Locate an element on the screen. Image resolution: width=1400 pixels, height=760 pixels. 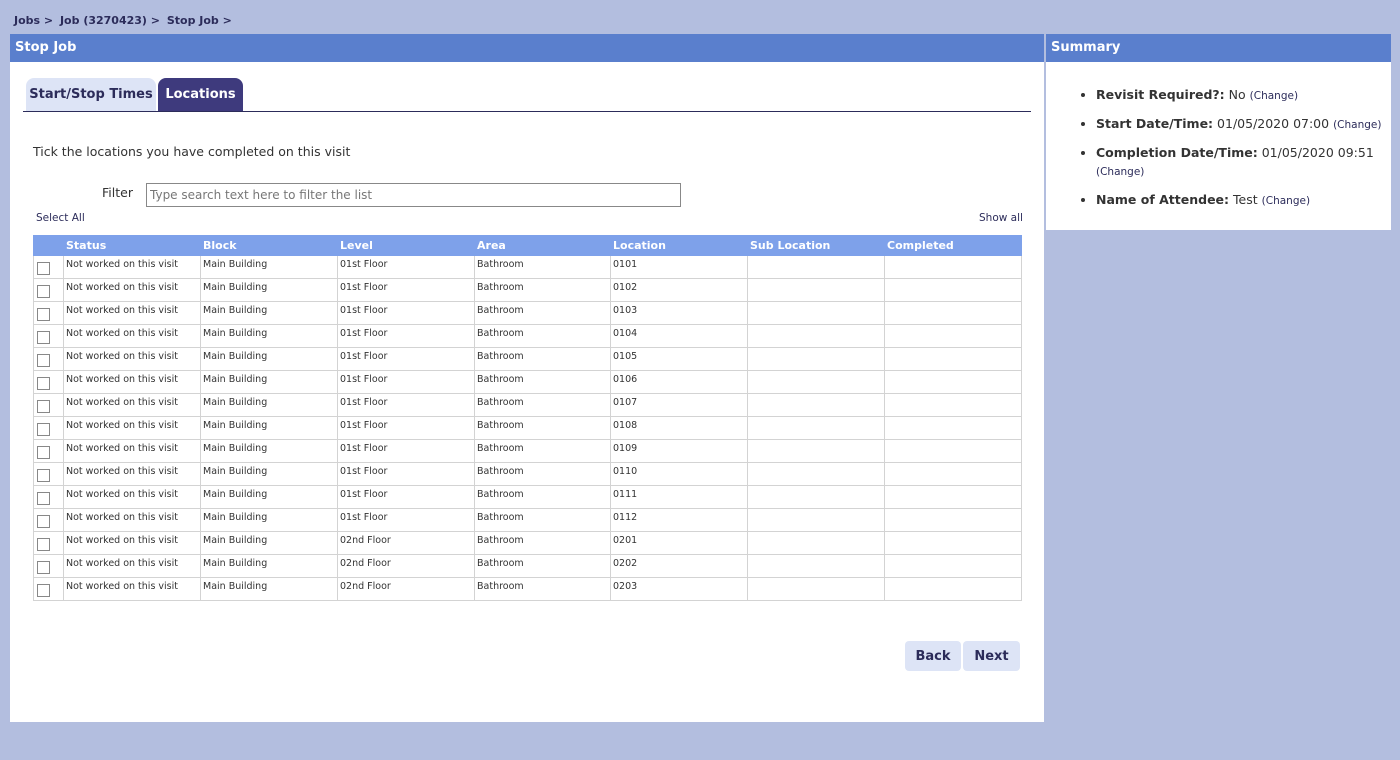
next-button: Next is located at coordinates (991, 656).